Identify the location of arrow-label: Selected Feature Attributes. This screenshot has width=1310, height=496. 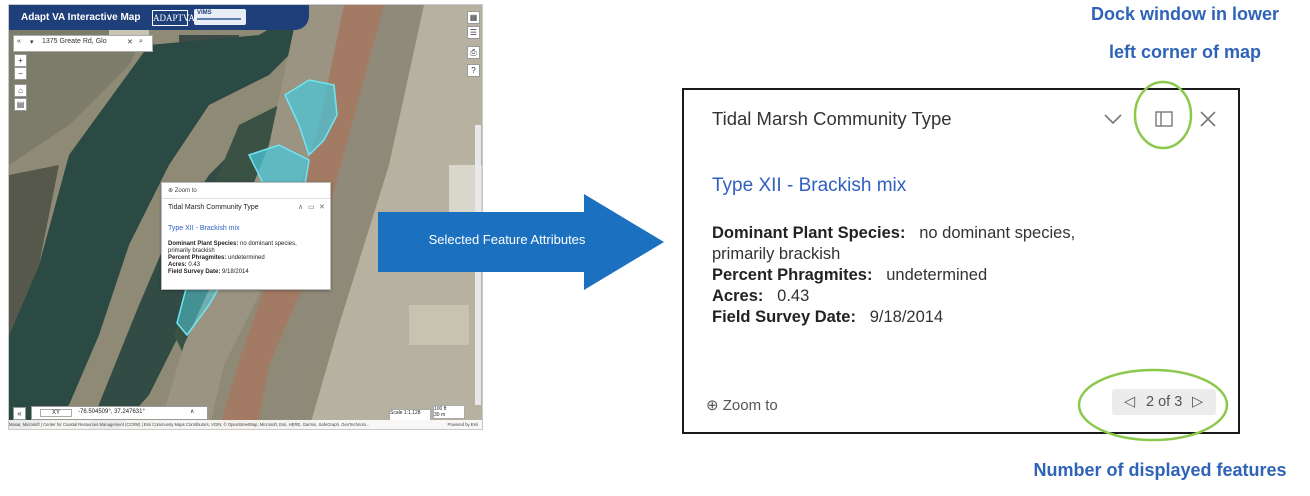
(507, 239).